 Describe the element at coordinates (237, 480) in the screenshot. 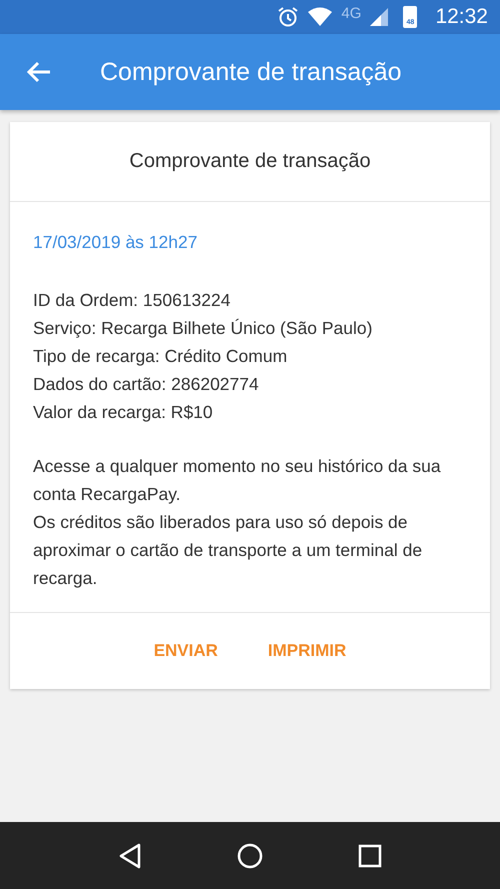

I see `note-text: Acesse a qualquer momento no seu histórico da sua conta RecargaPay.` at that location.